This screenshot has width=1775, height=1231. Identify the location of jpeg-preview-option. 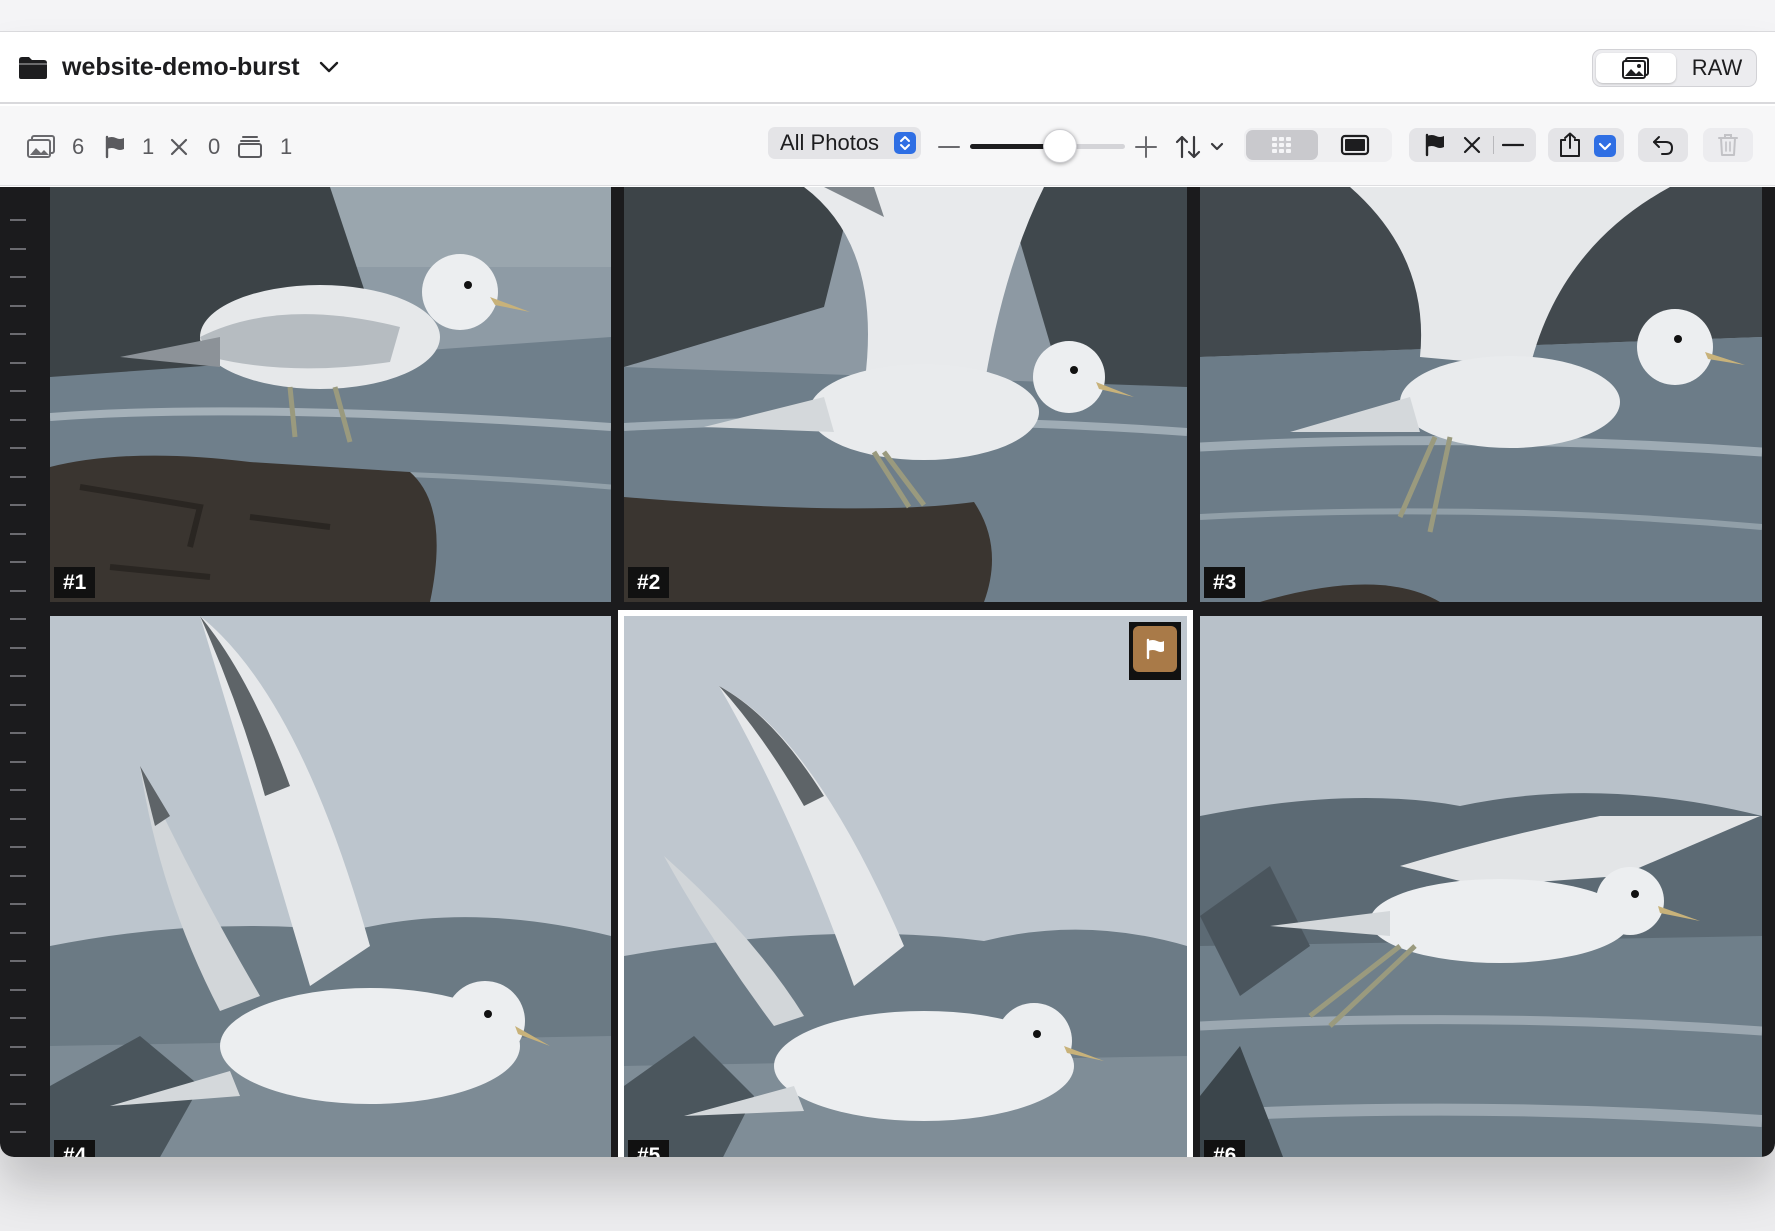
(1636, 68).